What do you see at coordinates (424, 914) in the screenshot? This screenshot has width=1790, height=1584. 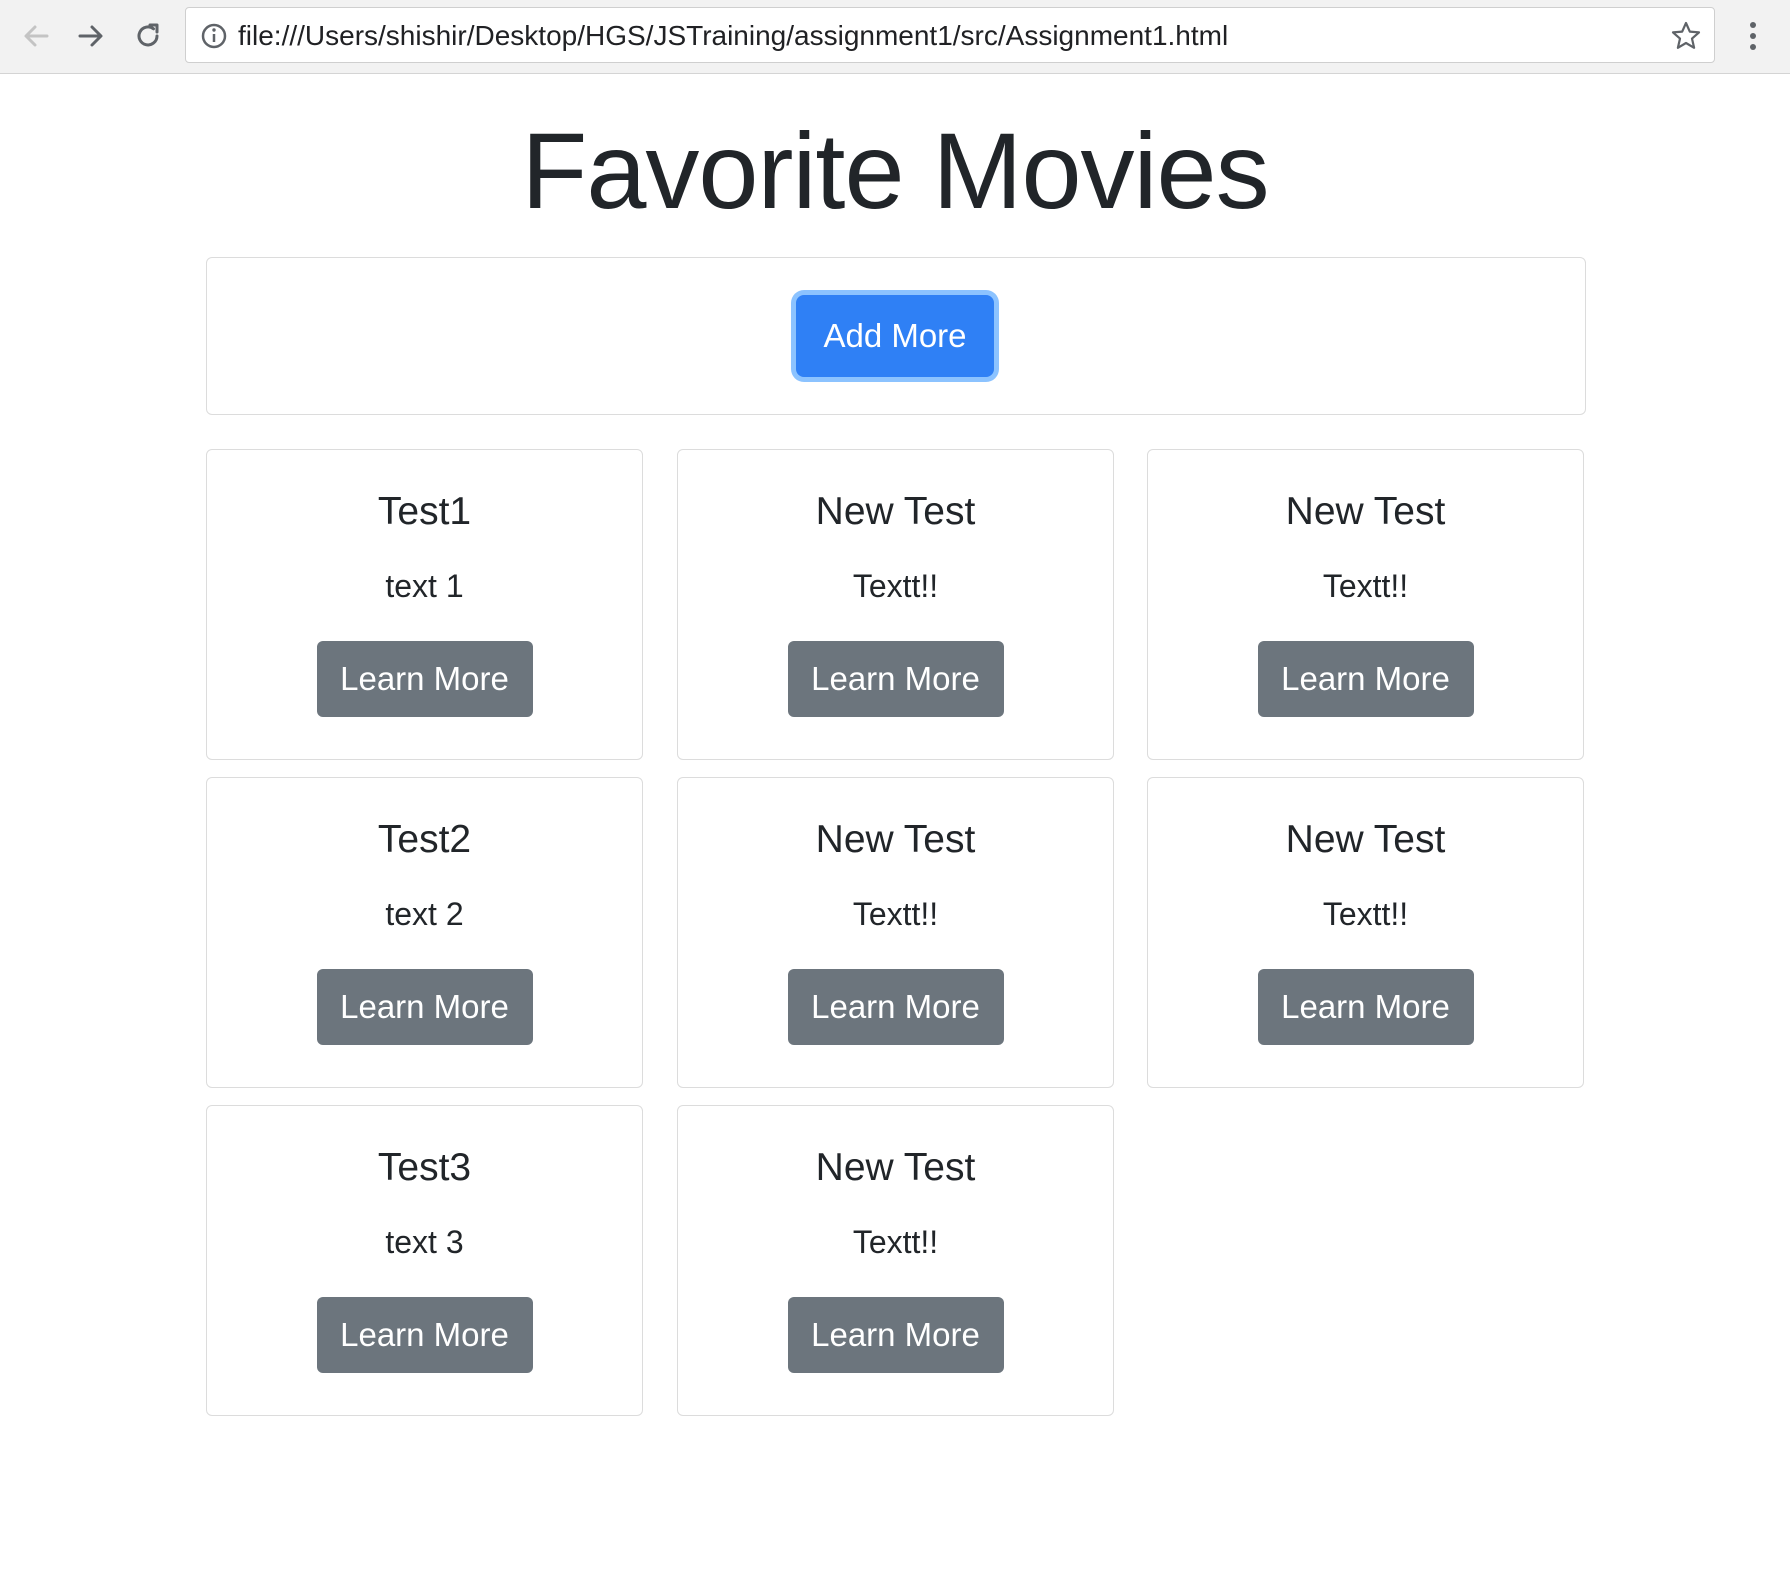 I see `card-text: text 2` at bounding box center [424, 914].